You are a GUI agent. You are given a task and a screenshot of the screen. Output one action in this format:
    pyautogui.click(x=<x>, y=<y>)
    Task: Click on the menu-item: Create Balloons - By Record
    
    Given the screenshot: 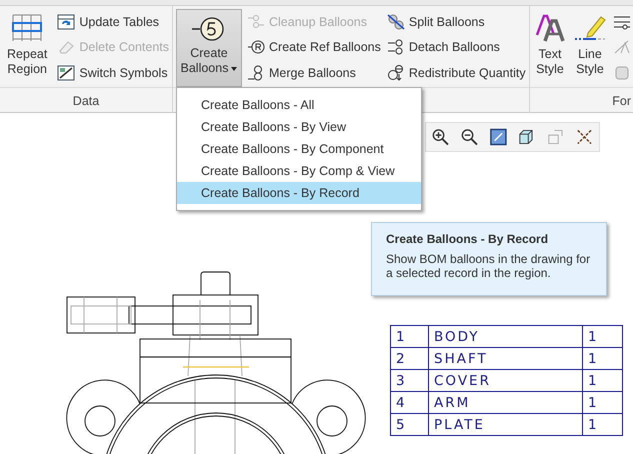 What is the action you would take?
    pyautogui.click(x=299, y=193)
    